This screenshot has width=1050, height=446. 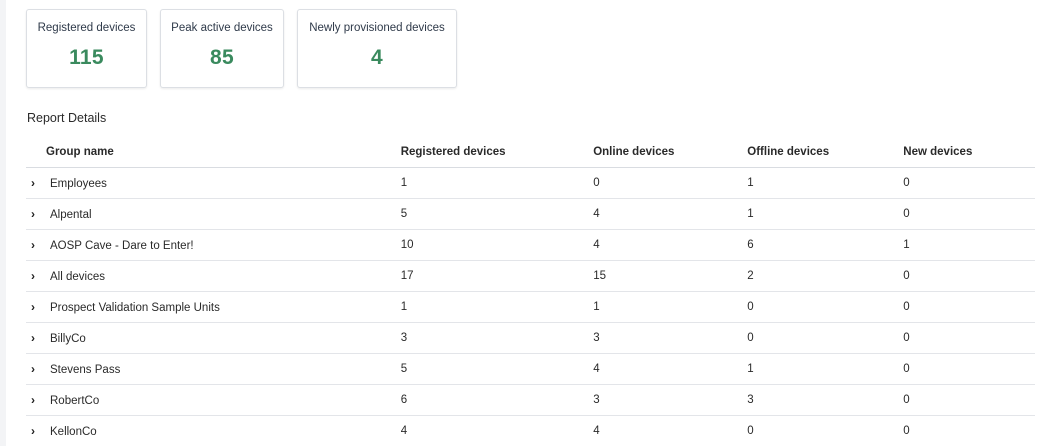 What do you see at coordinates (77, 277) in the screenshot?
I see `group-name: All devices` at bounding box center [77, 277].